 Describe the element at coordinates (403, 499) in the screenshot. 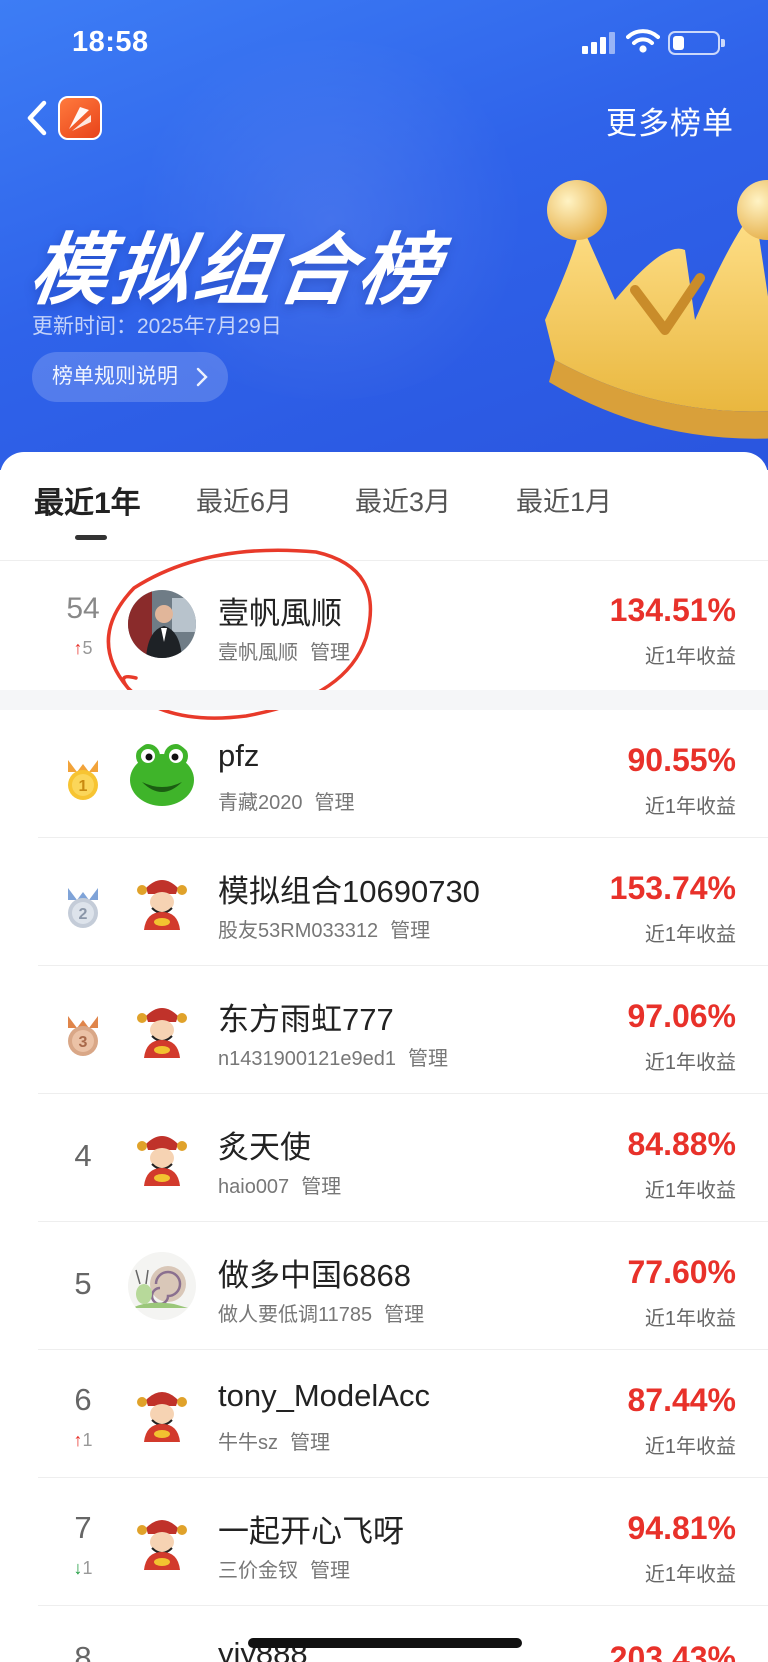

I see `tab-3months: 最近3月` at that location.